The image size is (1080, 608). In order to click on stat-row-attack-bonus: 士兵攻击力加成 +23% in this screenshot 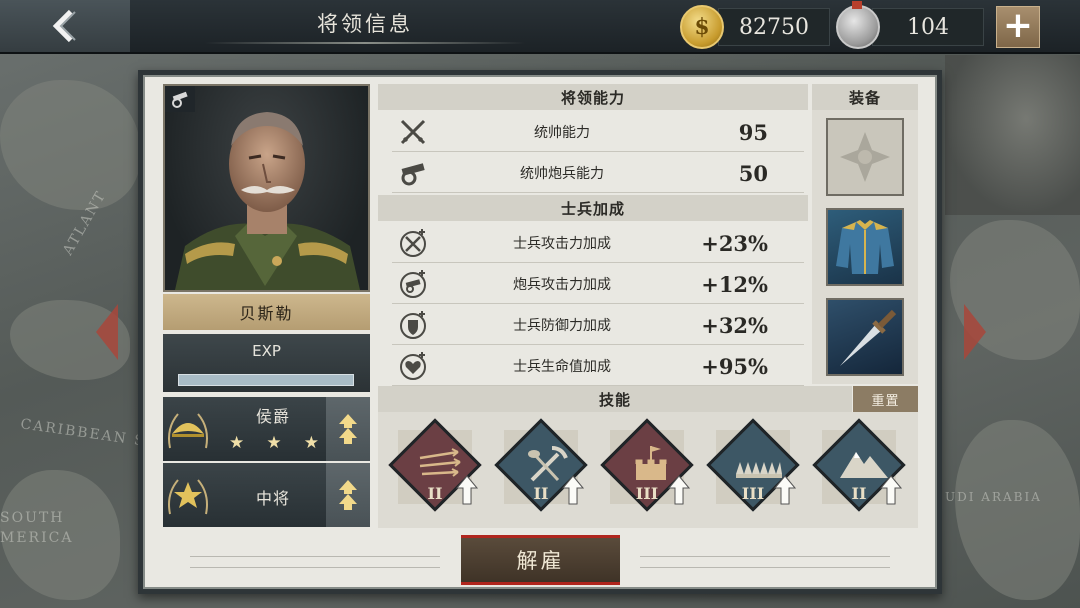, I will do `click(598, 243)`.